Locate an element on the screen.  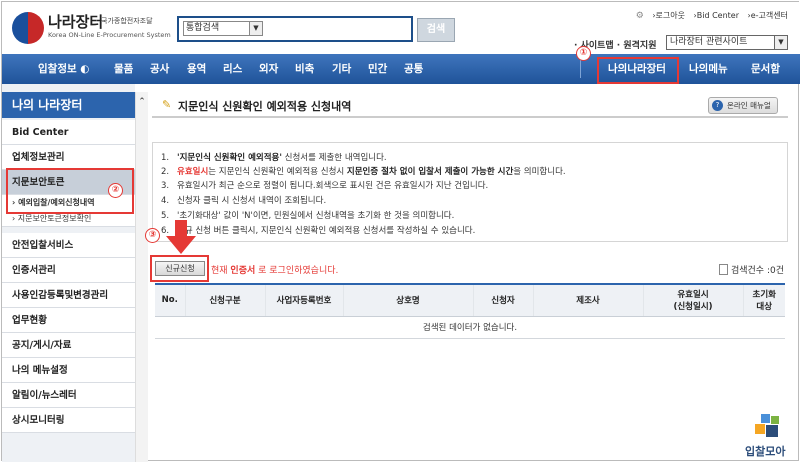
sidebar-item-notice: 공지/게시/자료 is located at coordinates (68, 345).